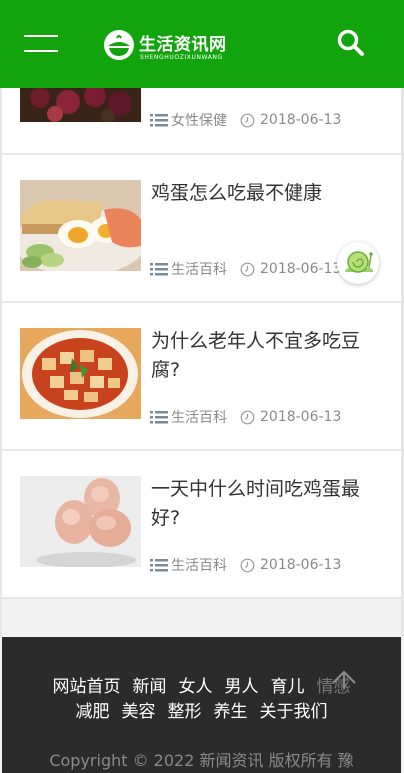 The width and height of the screenshot is (404, 773). What do you see at coordinates (93, 712) in the screenshot?
I see `footer-link-diet: 减肥` at bounding box center [93, 712].